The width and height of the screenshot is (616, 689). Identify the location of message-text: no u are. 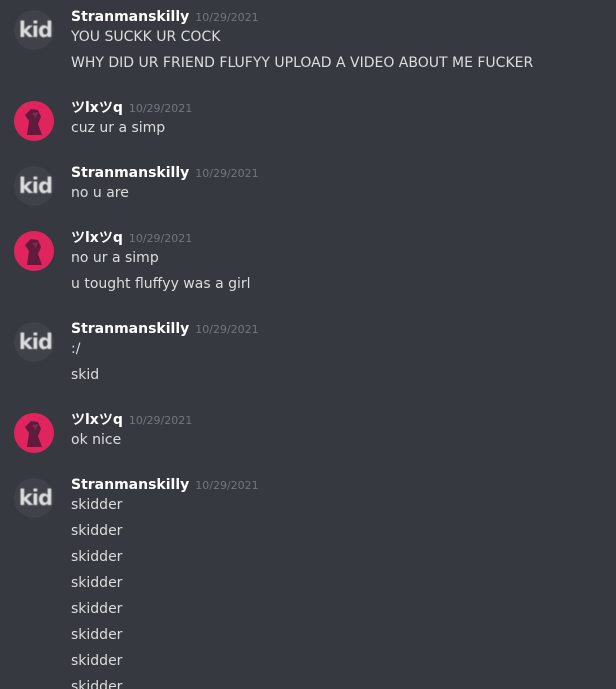
(100, 193).